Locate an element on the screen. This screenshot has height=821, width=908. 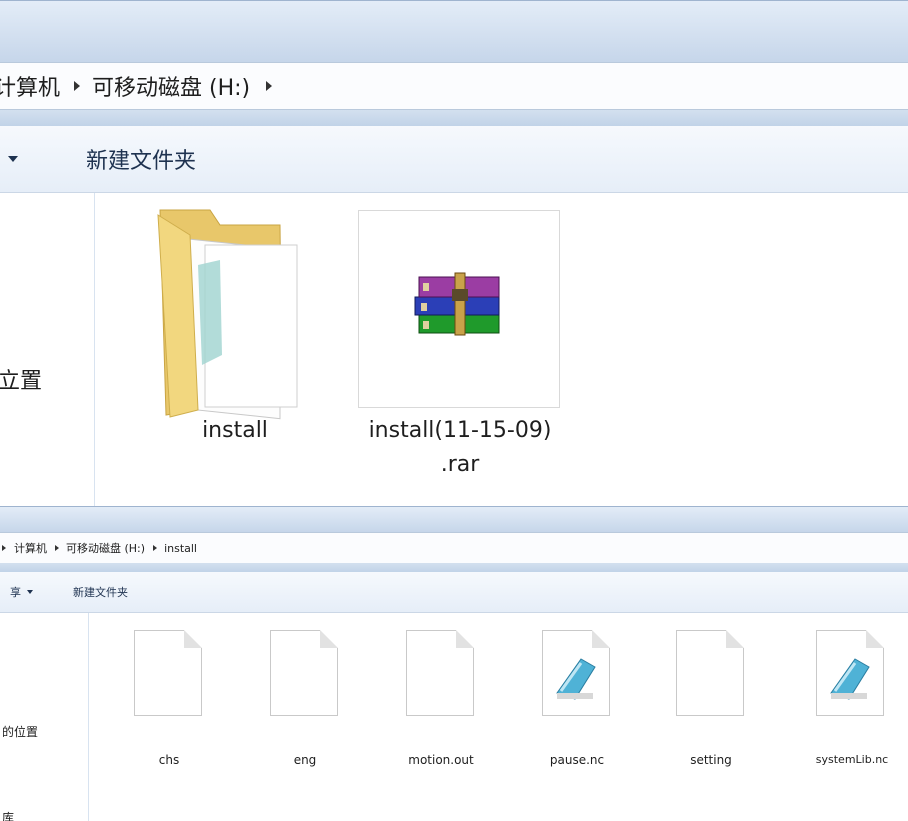
share-dropdown: 享 is located at coordinates (21, 592).